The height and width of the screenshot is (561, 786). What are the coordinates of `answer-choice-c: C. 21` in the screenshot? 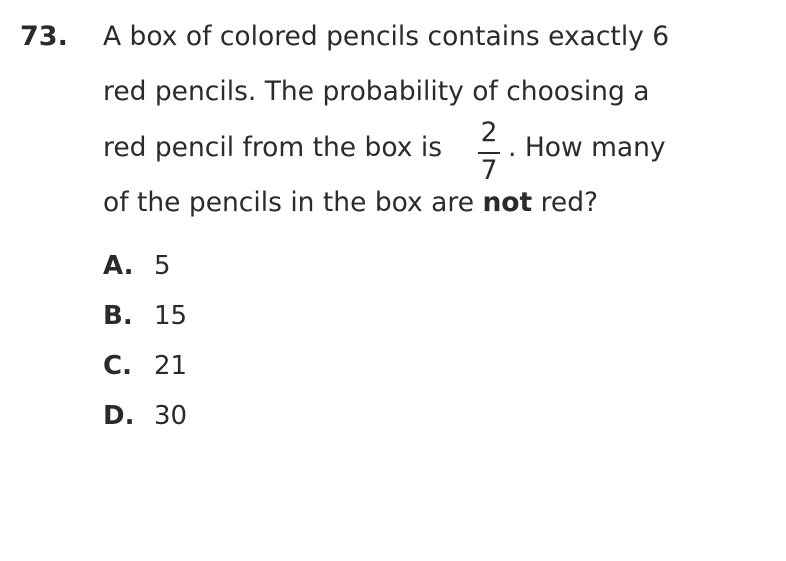 It's located at (145, 366).